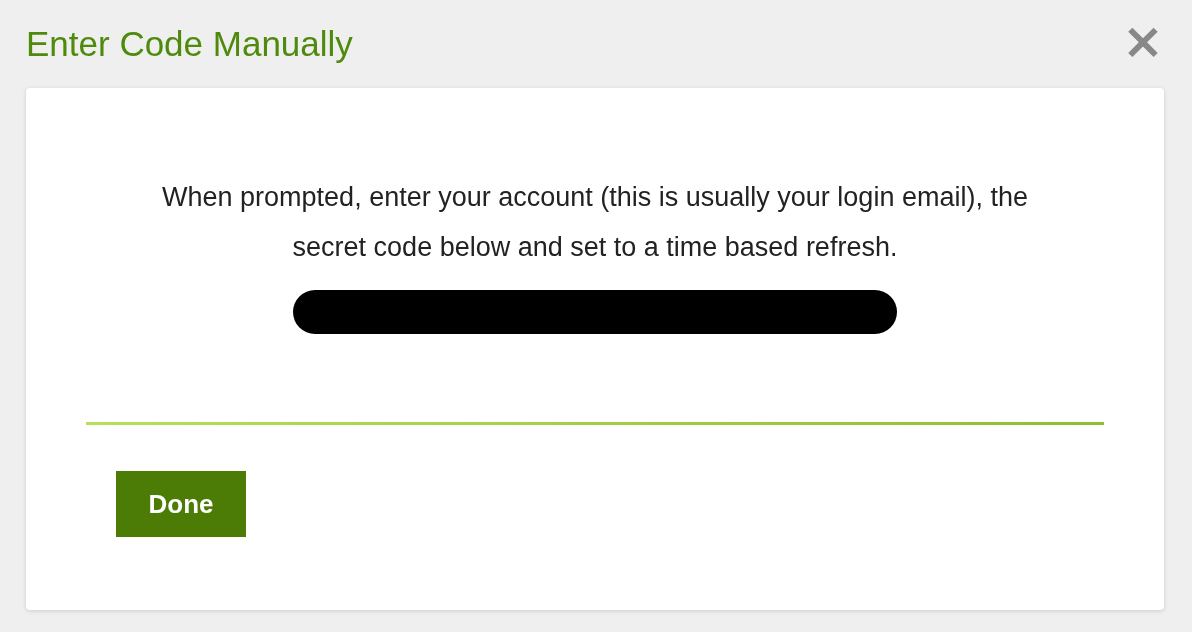 This screenshot has width=1192, height=632. What do you see at coordinates (1143, 44) in the screenshot?
I see `close-button: ×` at bounding box center [1143, 44].